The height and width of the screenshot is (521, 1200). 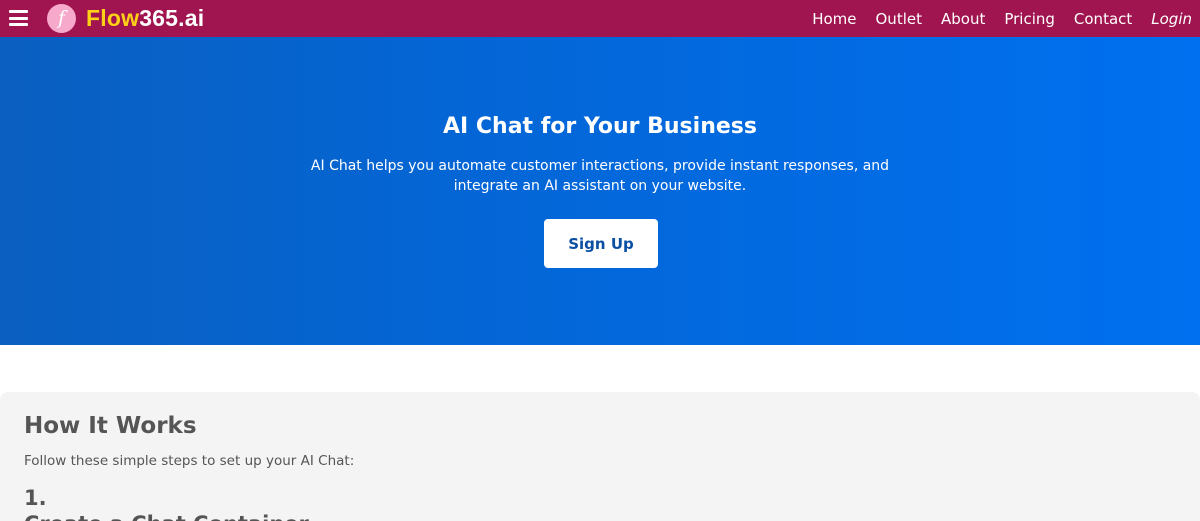 What do you see at coordinates (600, 126) in the screenshot?
I see `hero-title: AI Chat for Your Business` at bounding box center [600, 126].